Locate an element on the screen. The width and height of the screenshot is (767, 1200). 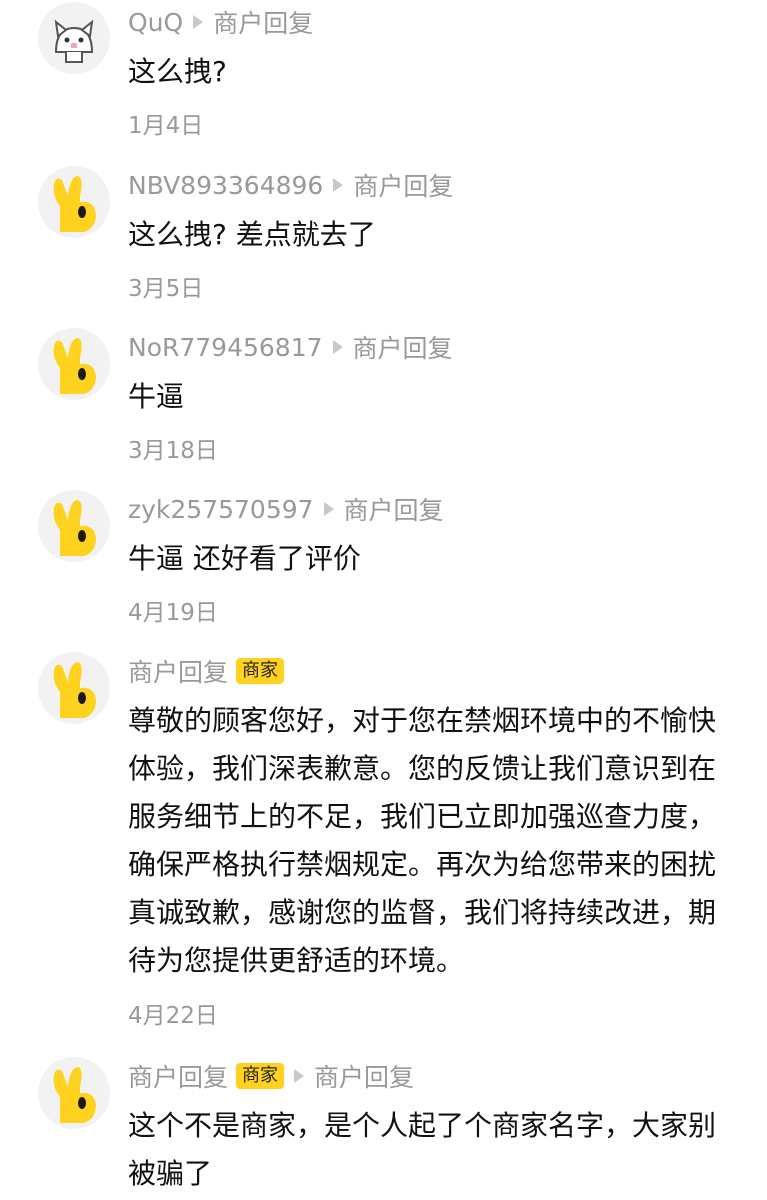
comment-text: 这个不是商家，是个人起了个商家名字，大家别被骗了 is located at coordinates (422, 1149).